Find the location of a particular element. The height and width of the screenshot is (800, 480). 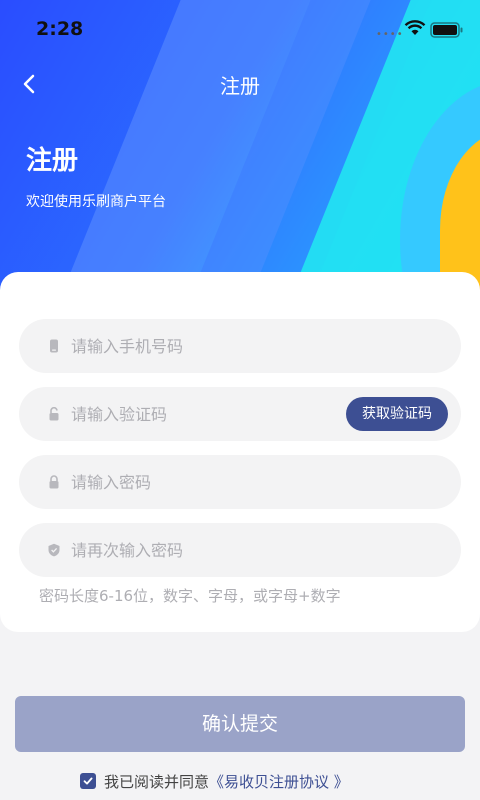

unlock-icon is located at coordinates (54, 414).